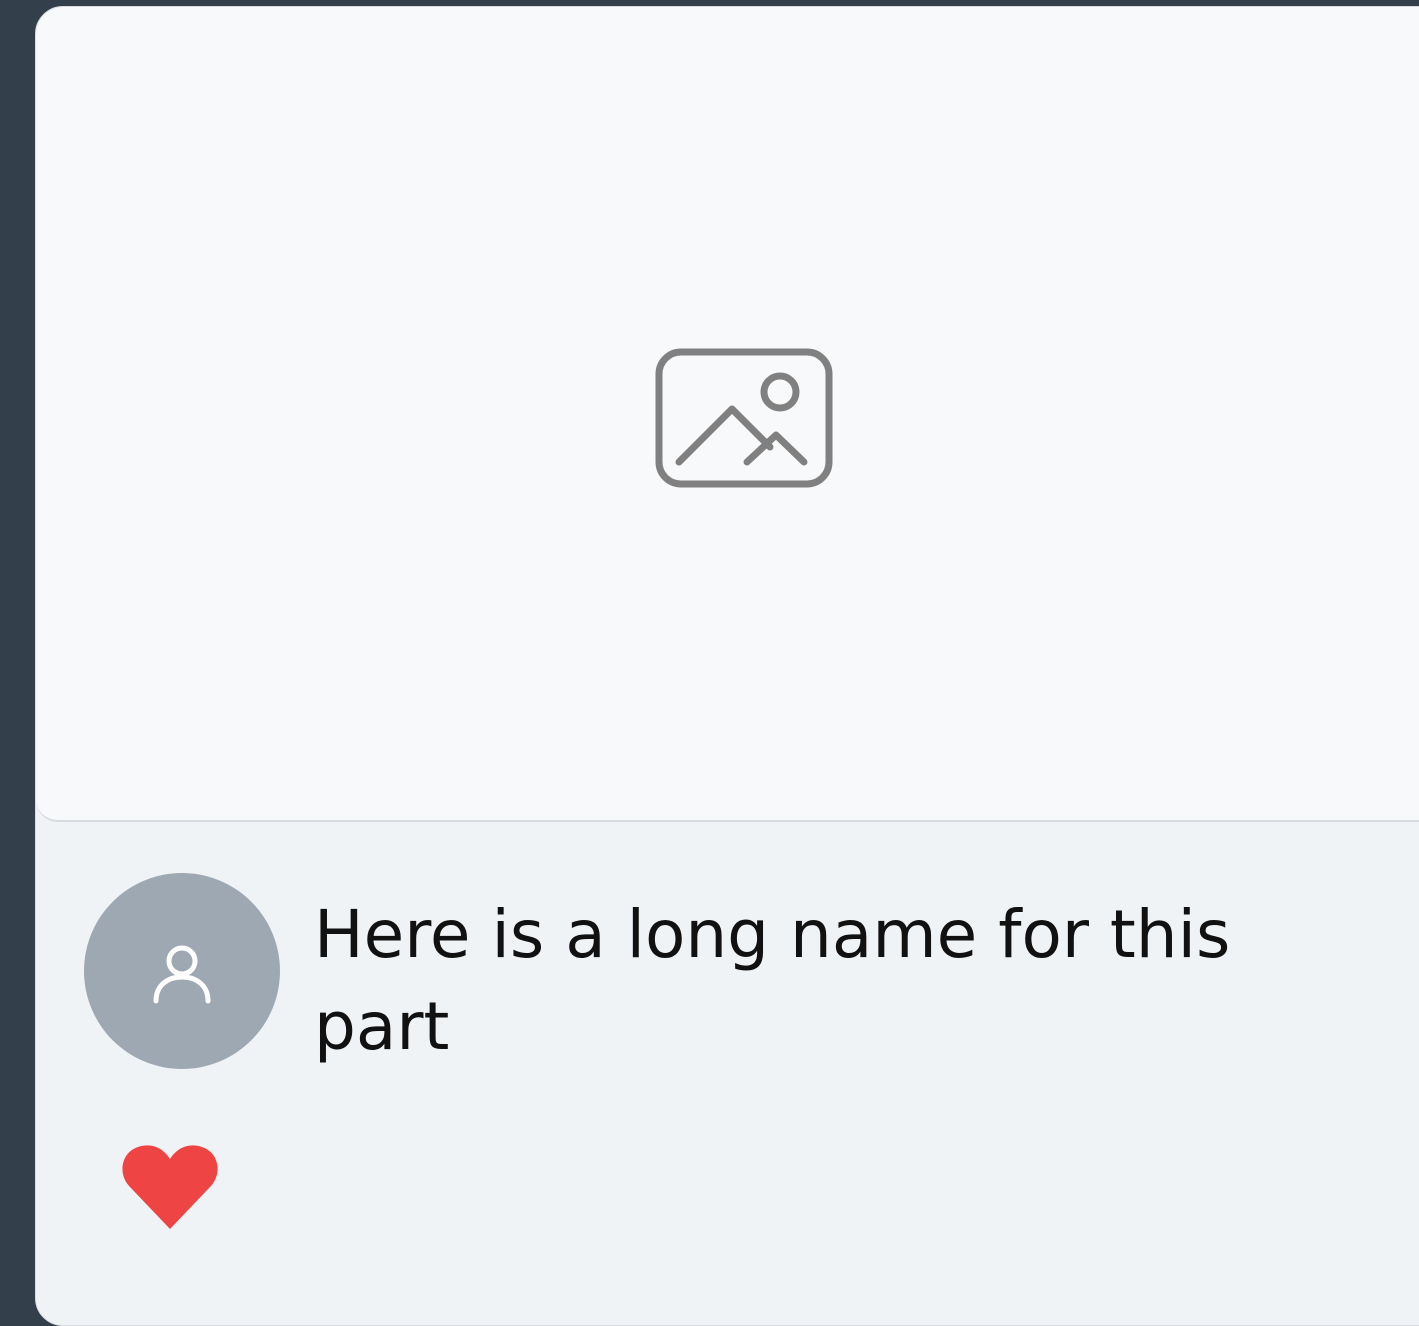  Describe the element at coordinates (182, 974) in the screenshot. I see `user-icon` at that location.